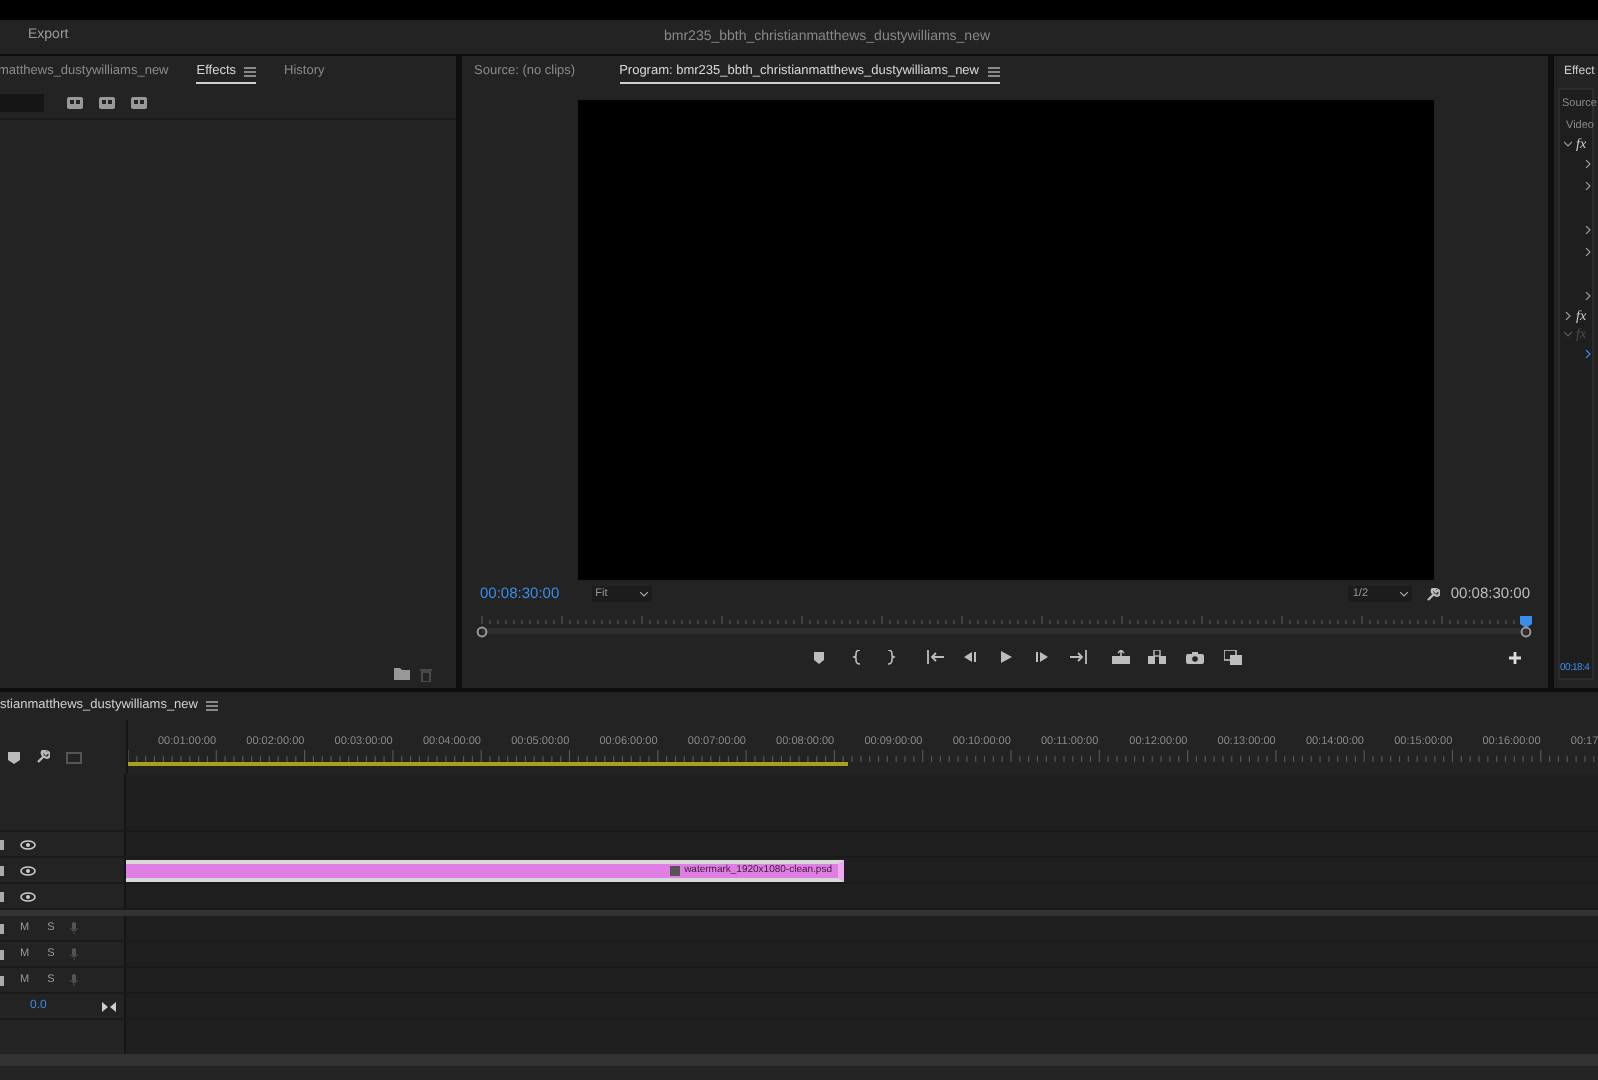  I want to click on in-point-icon, so click(482, 632).